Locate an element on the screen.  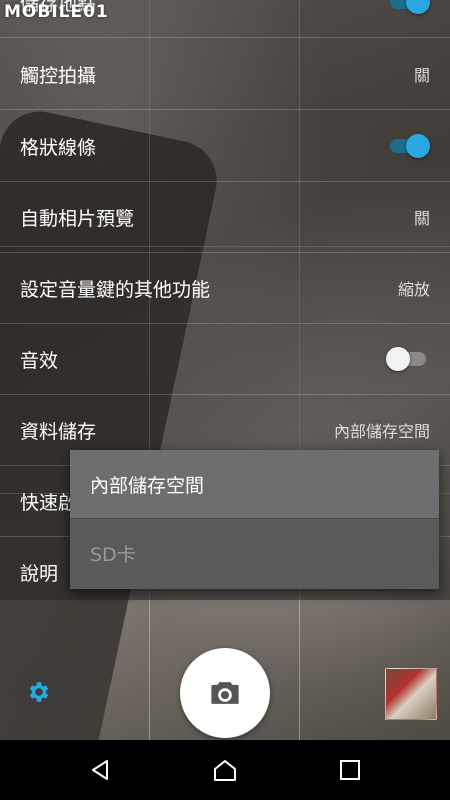
navigation-bar is located at coordinates (225, 770).